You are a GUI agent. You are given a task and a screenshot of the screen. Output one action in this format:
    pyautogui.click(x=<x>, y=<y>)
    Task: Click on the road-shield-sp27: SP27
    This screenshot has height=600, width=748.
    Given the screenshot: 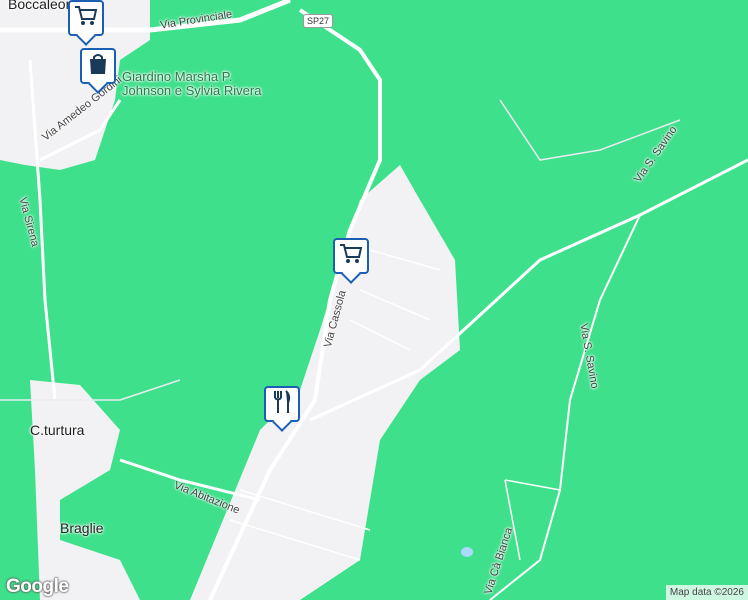 What is the action you would take?
    pyautogui.click(x=318, y=21)
    